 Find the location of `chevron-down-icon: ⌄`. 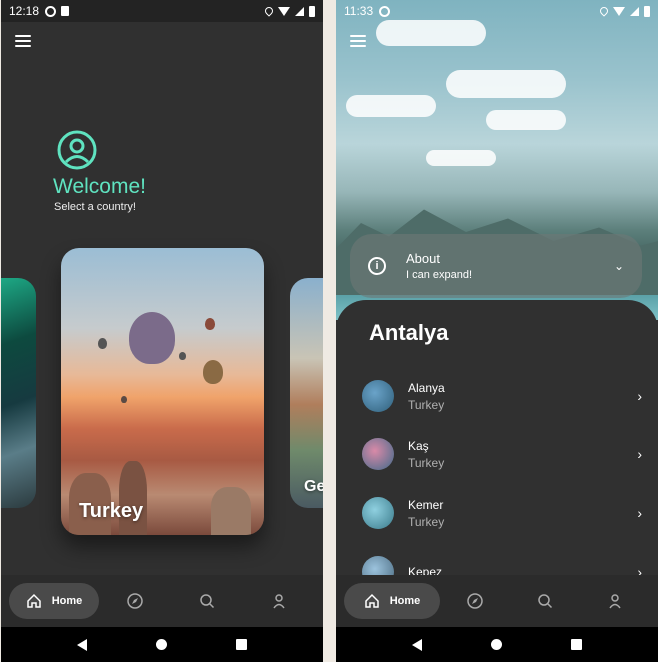

chevron-down-icon: ⌄ is located at coordinates (619, 266).